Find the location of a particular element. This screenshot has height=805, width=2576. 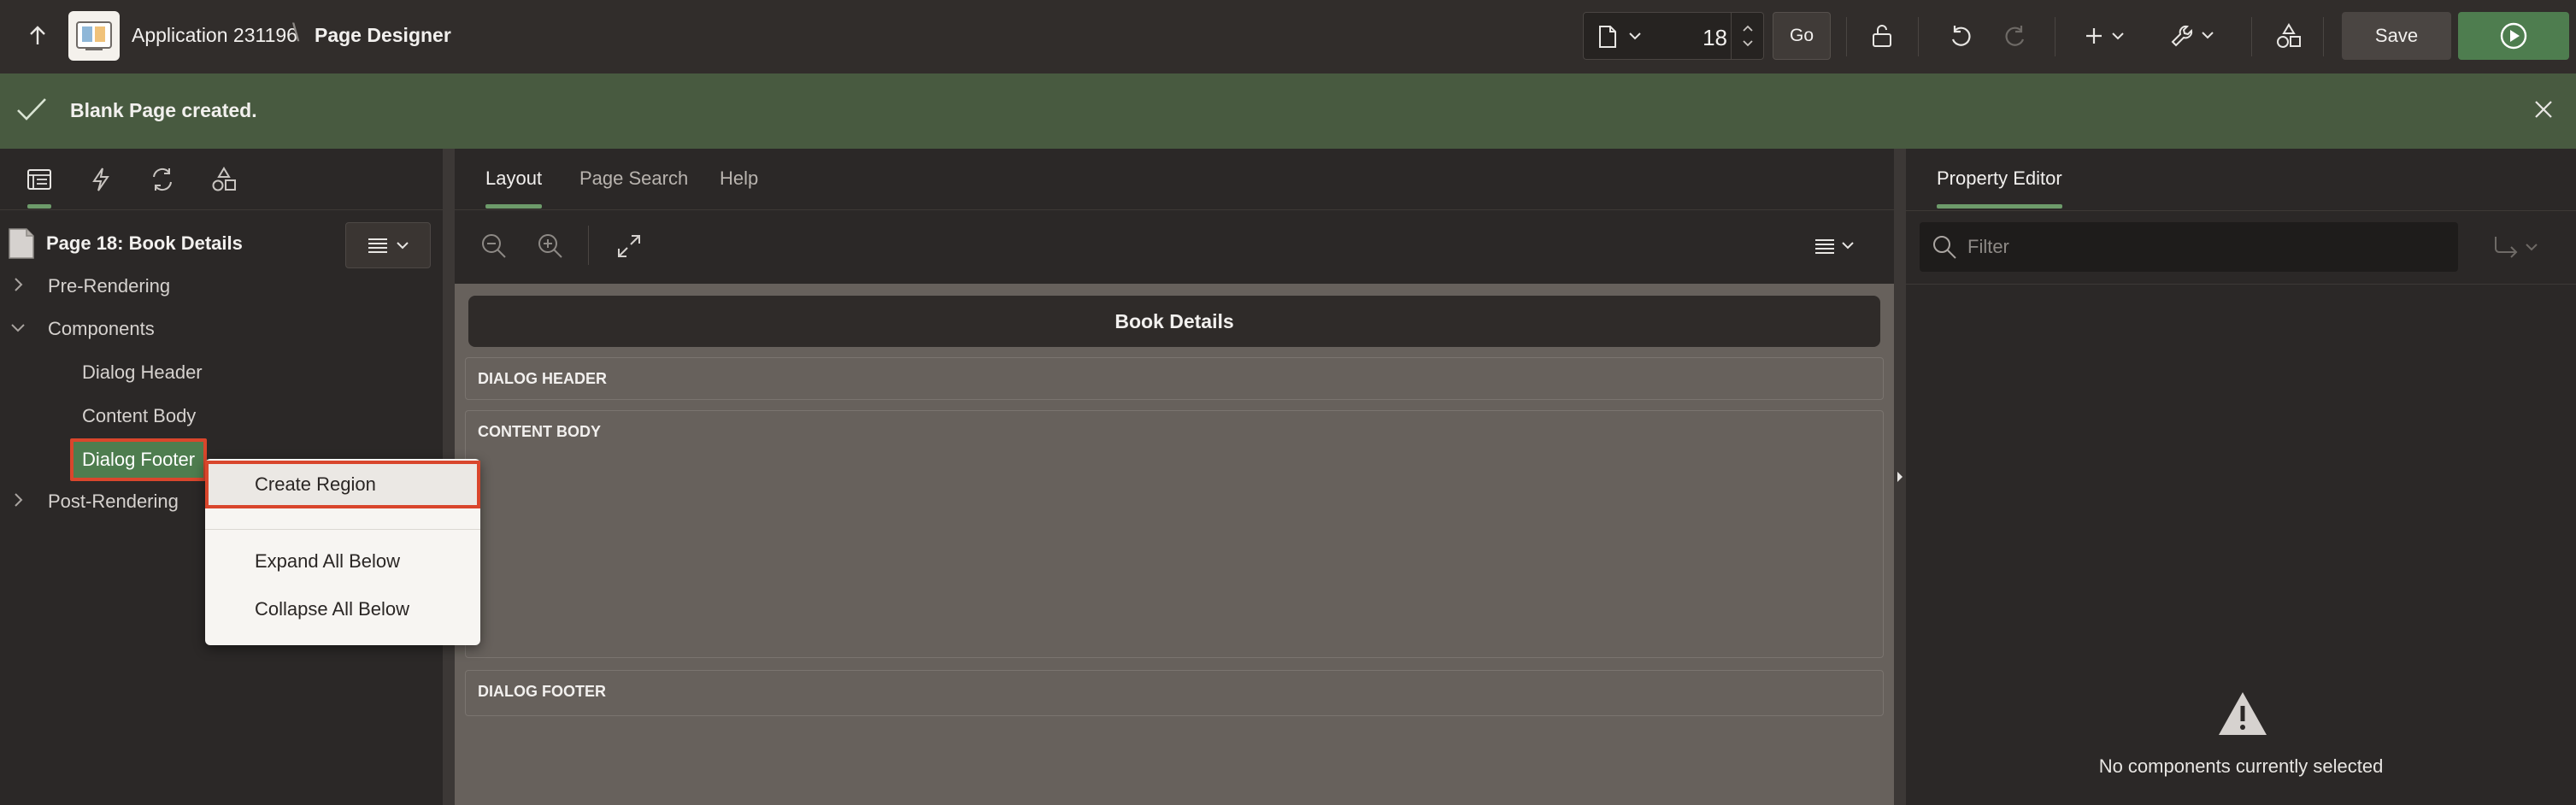

layout-toolbar is located at coordinates (1174, 247).